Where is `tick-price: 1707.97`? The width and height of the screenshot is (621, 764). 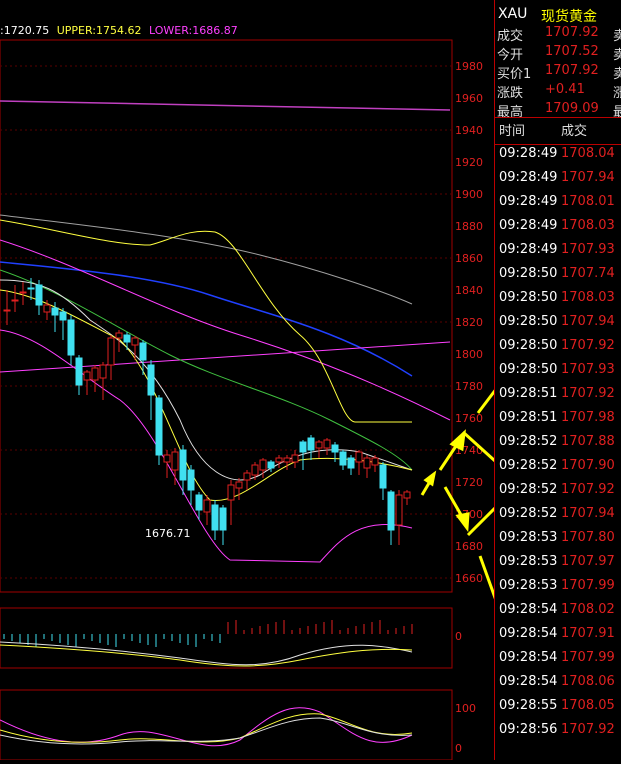 tick-price: 1707.97 is located at coordinates (588, 561).